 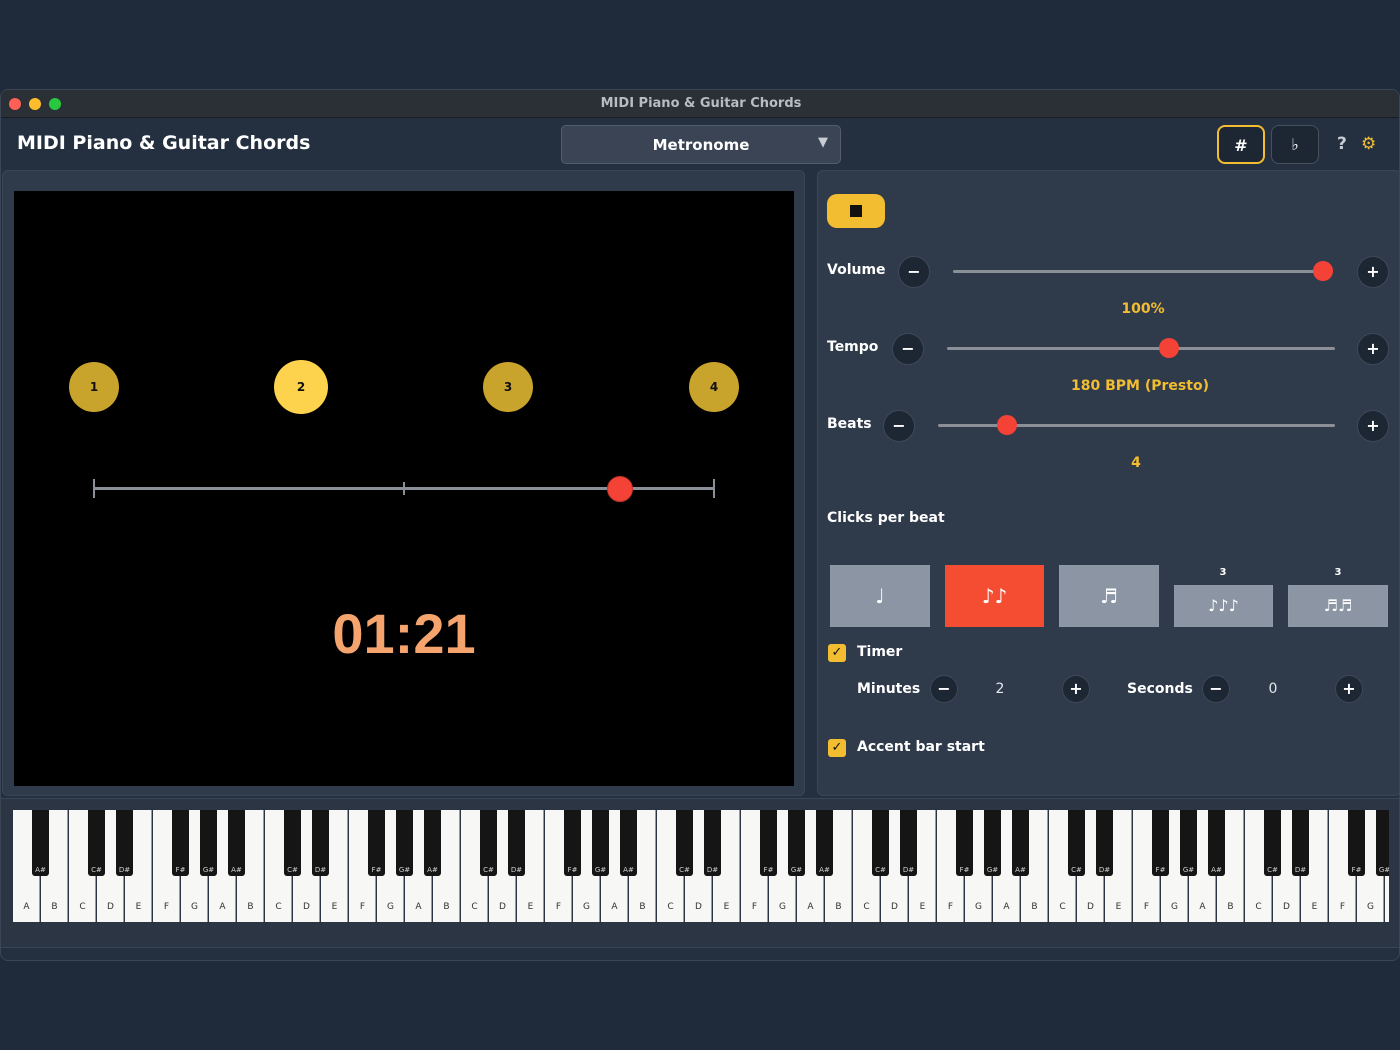 I want to click on seconds-plus-button: +, so click(x=1349, y=689).